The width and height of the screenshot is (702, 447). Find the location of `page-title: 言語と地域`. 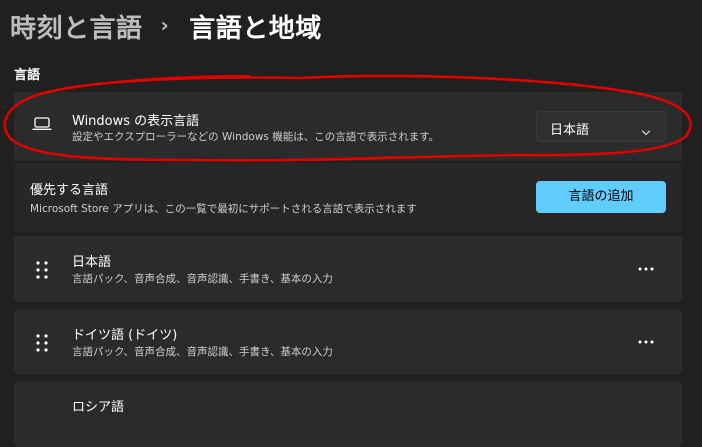

page-title: 言語と地域 is located at coordinates (255, 28).